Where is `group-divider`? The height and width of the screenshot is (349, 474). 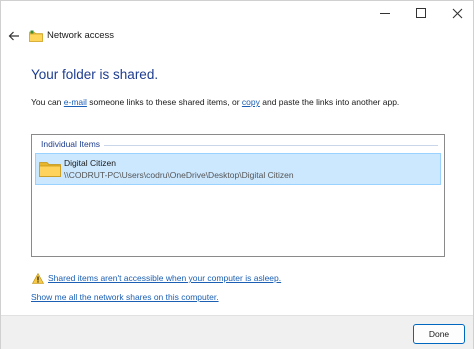
group-divider is located at coordinates (271, 145).